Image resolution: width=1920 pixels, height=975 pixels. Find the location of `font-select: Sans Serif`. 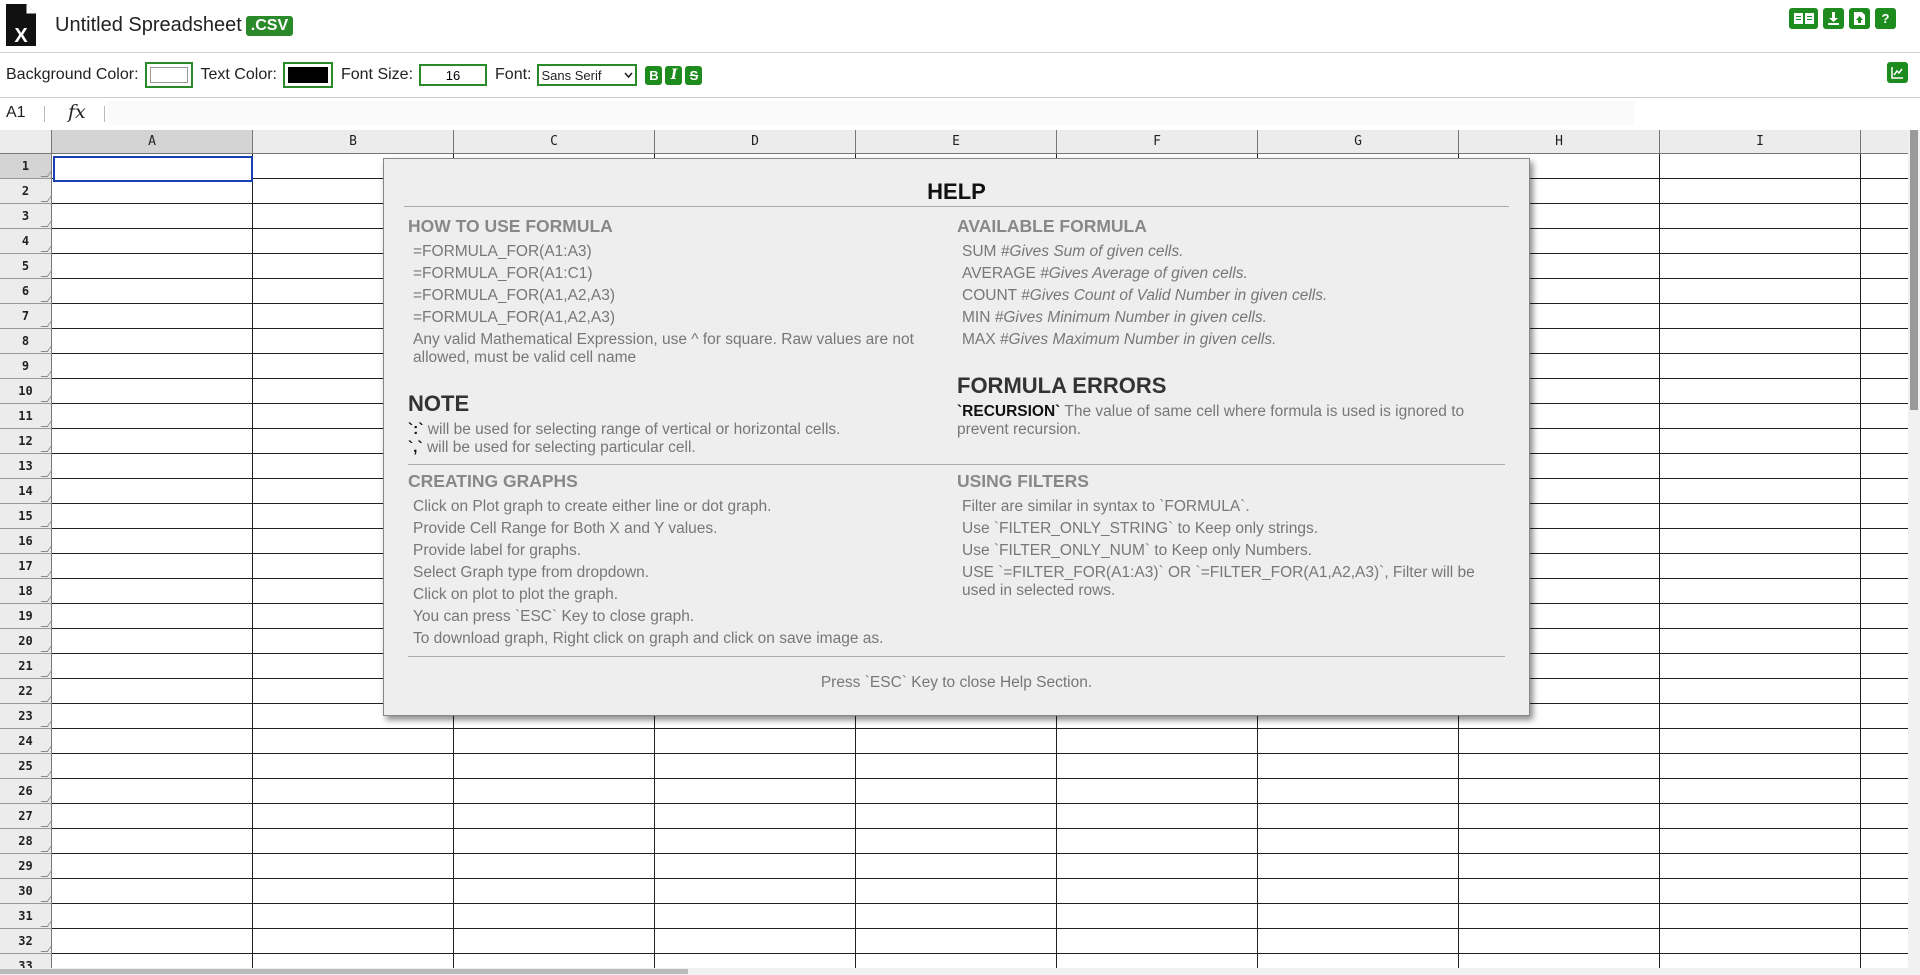

font-select: Sans Serif is located at coordinates (587, 75).